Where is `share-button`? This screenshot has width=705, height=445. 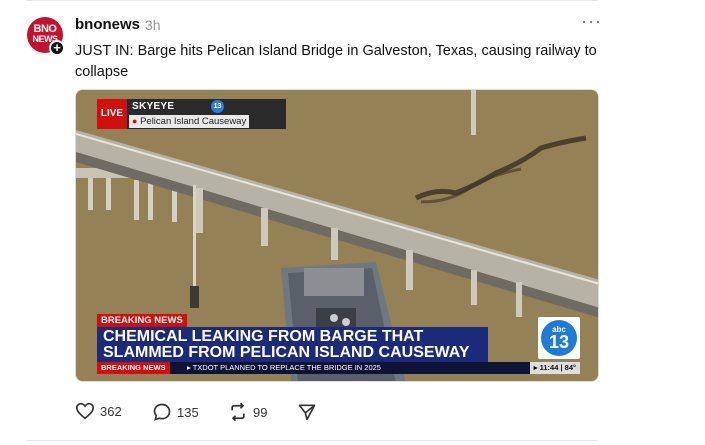 share-button is located at coordinates (309, 412).